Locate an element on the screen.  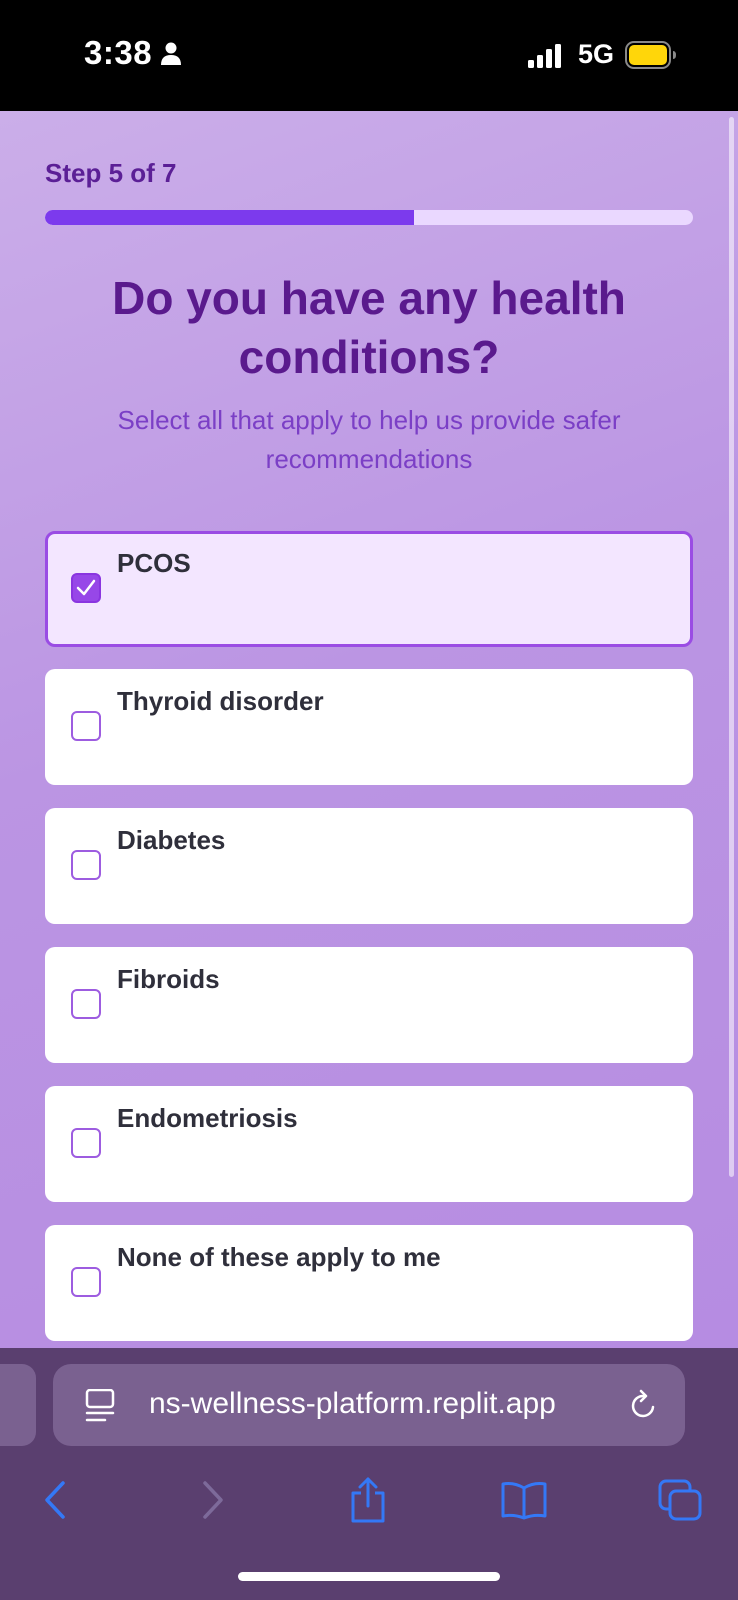
option-none: None of these apply to me is located at coordinates (369, 1283).